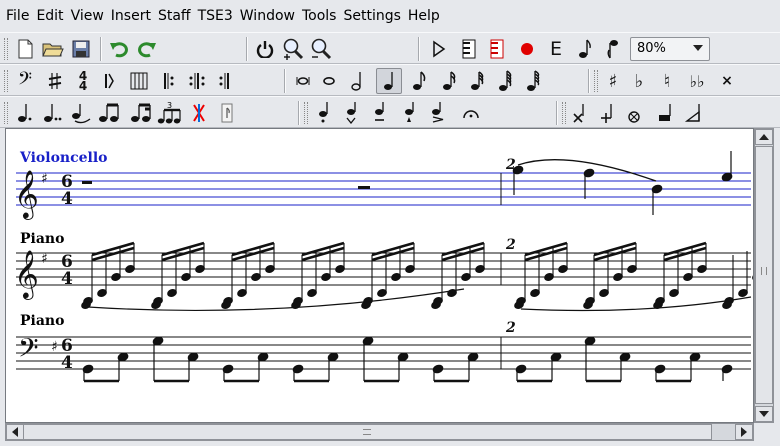 The width and height of the screenshot is (780, 446). Describe the element at coordinates (197, 81) in the screenshot. I see `repeat-both-icon` at that location.